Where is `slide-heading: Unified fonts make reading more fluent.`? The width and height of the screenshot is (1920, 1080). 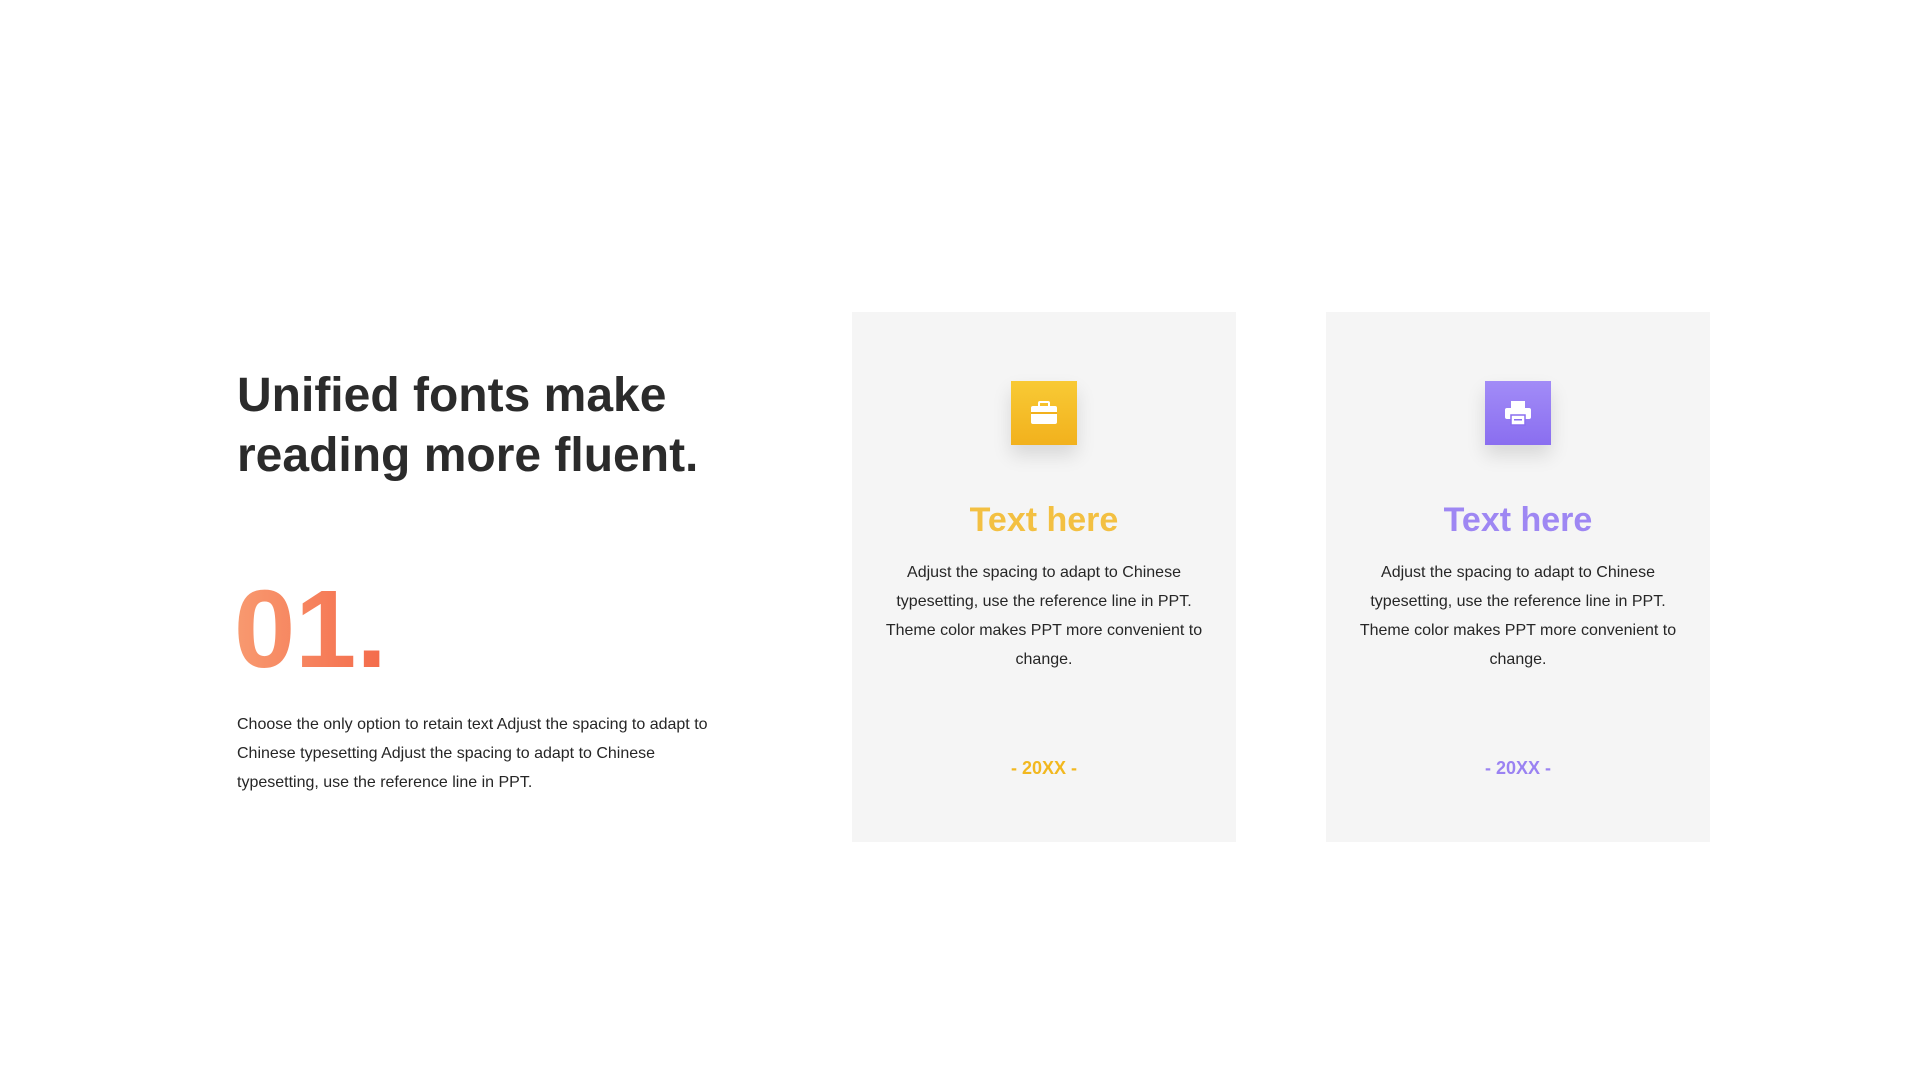 slide-heading: Unified fonts make reading more fluent. is located at coordinates (468, 425).